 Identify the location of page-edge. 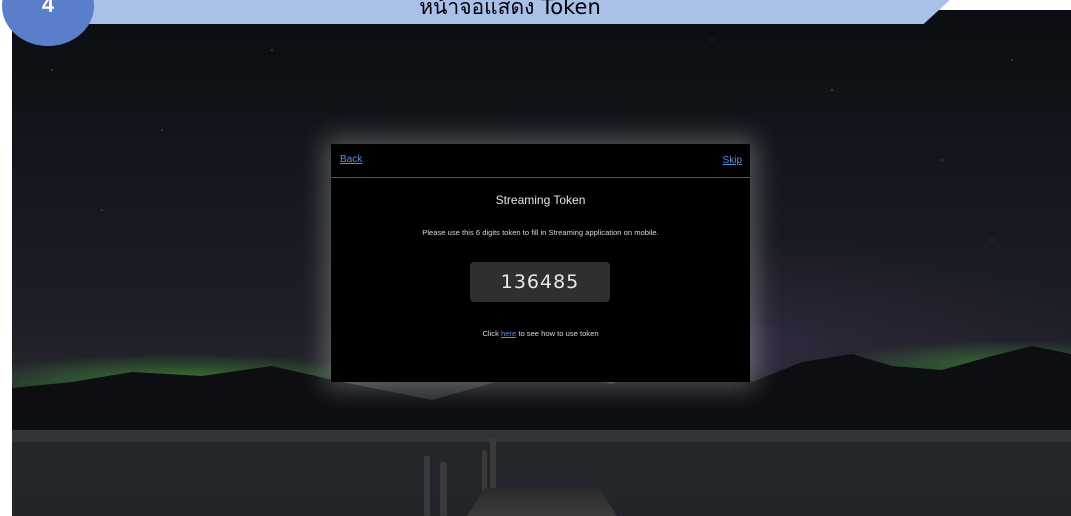
(1000, 2).